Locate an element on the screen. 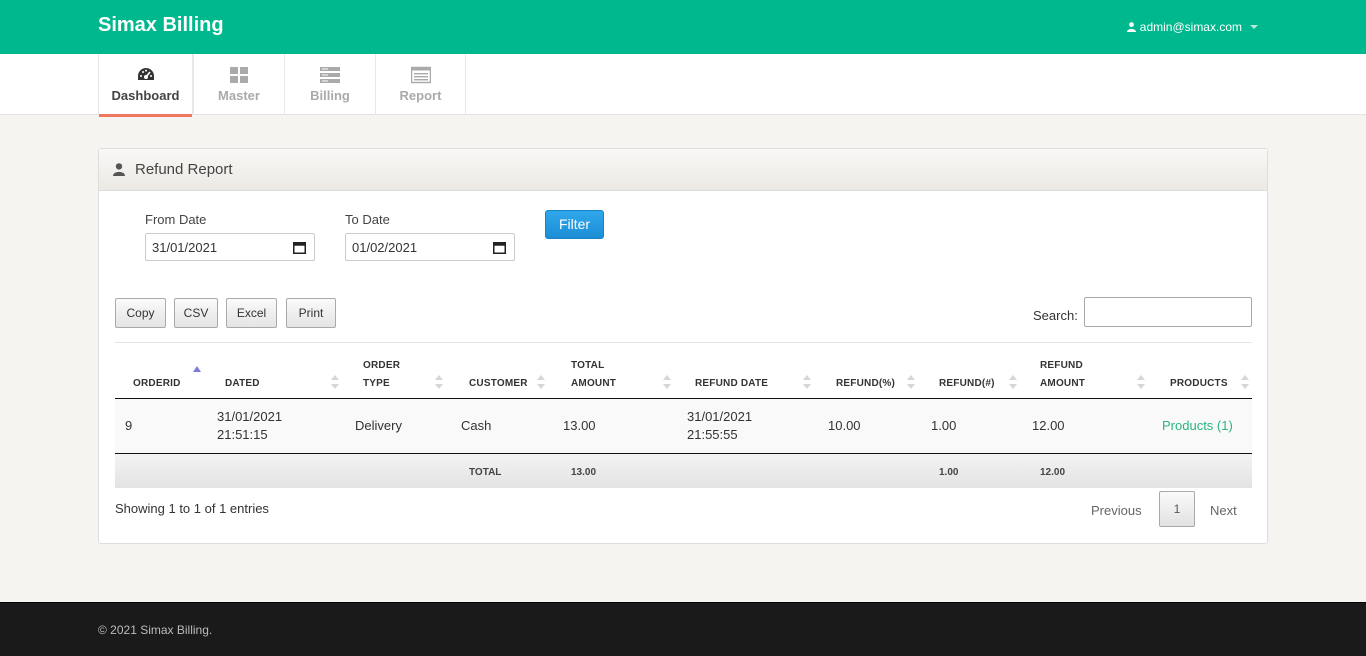 The image size is (1366, 656). products-link: Products (1) is located at coordinates (1197, 426).